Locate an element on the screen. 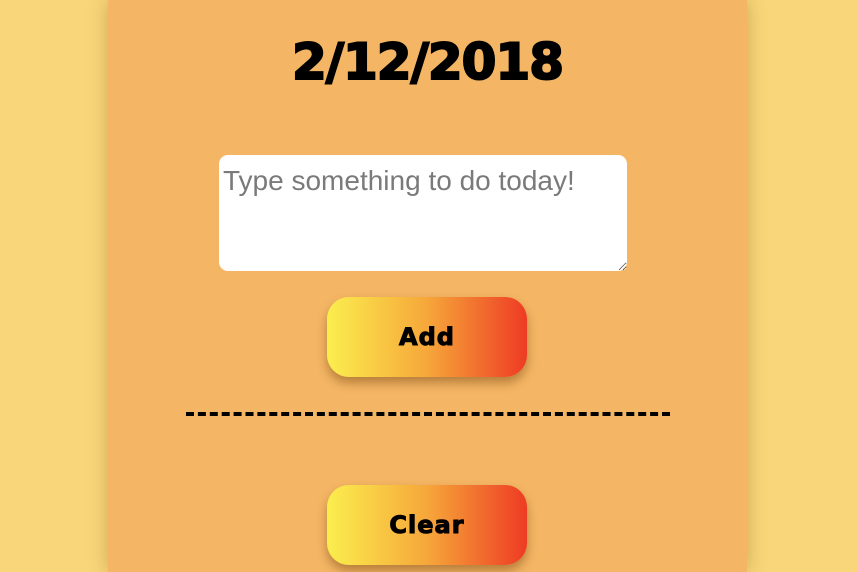 The width and height of the screenshot is (858, 572). add-button: Add is located at coordinates (427, 337).